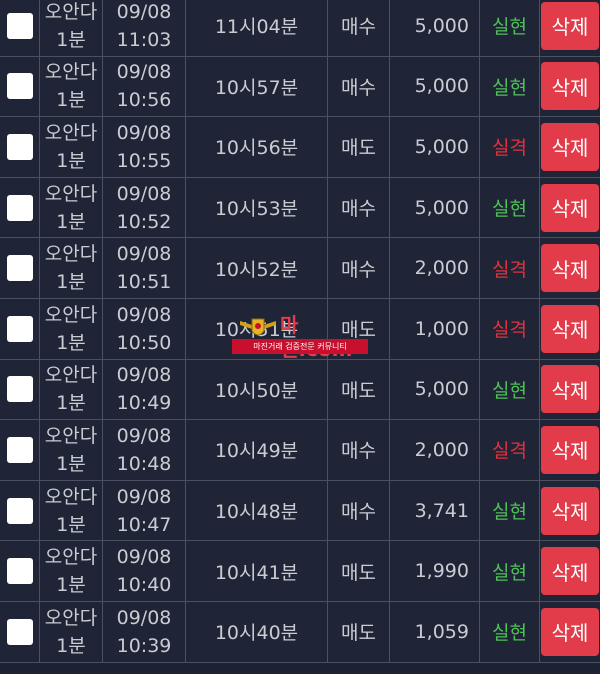  Describe the element at coordinates (144, 282) in the screenshot. I see `bet-time: 10:51` at that location.